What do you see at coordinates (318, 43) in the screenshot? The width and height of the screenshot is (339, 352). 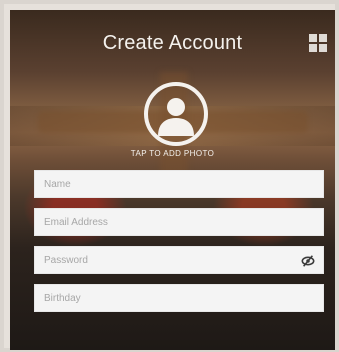 I see `grid-icon` at bounding box center [318, 43].